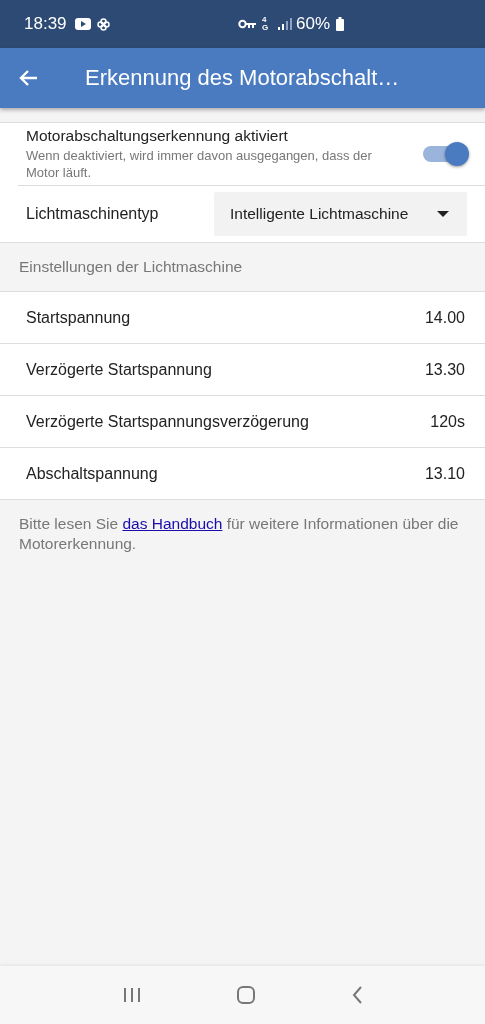 Image resolution: width=485 pixels, height=1024 pixels. Describe the element at coordinates (167, 421) in the screenshot. I see `setting-label: Verzögerte Startspannungsverzögerung` at that location.